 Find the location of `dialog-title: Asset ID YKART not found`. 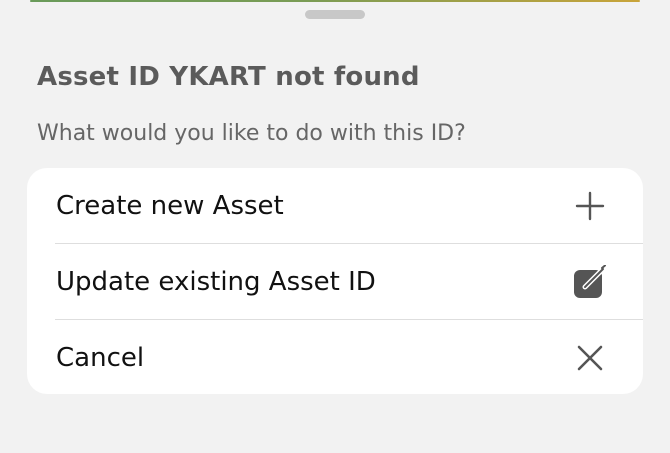

dialog-title: Asset ID YKART not found is located at coordinates (228, 77).